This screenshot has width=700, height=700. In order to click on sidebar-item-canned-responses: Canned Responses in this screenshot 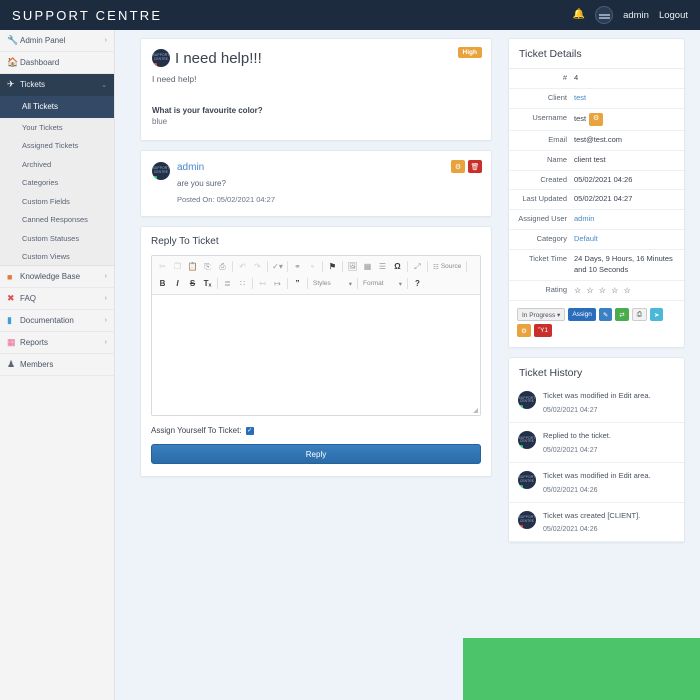, I will do `click(57, 219)`.